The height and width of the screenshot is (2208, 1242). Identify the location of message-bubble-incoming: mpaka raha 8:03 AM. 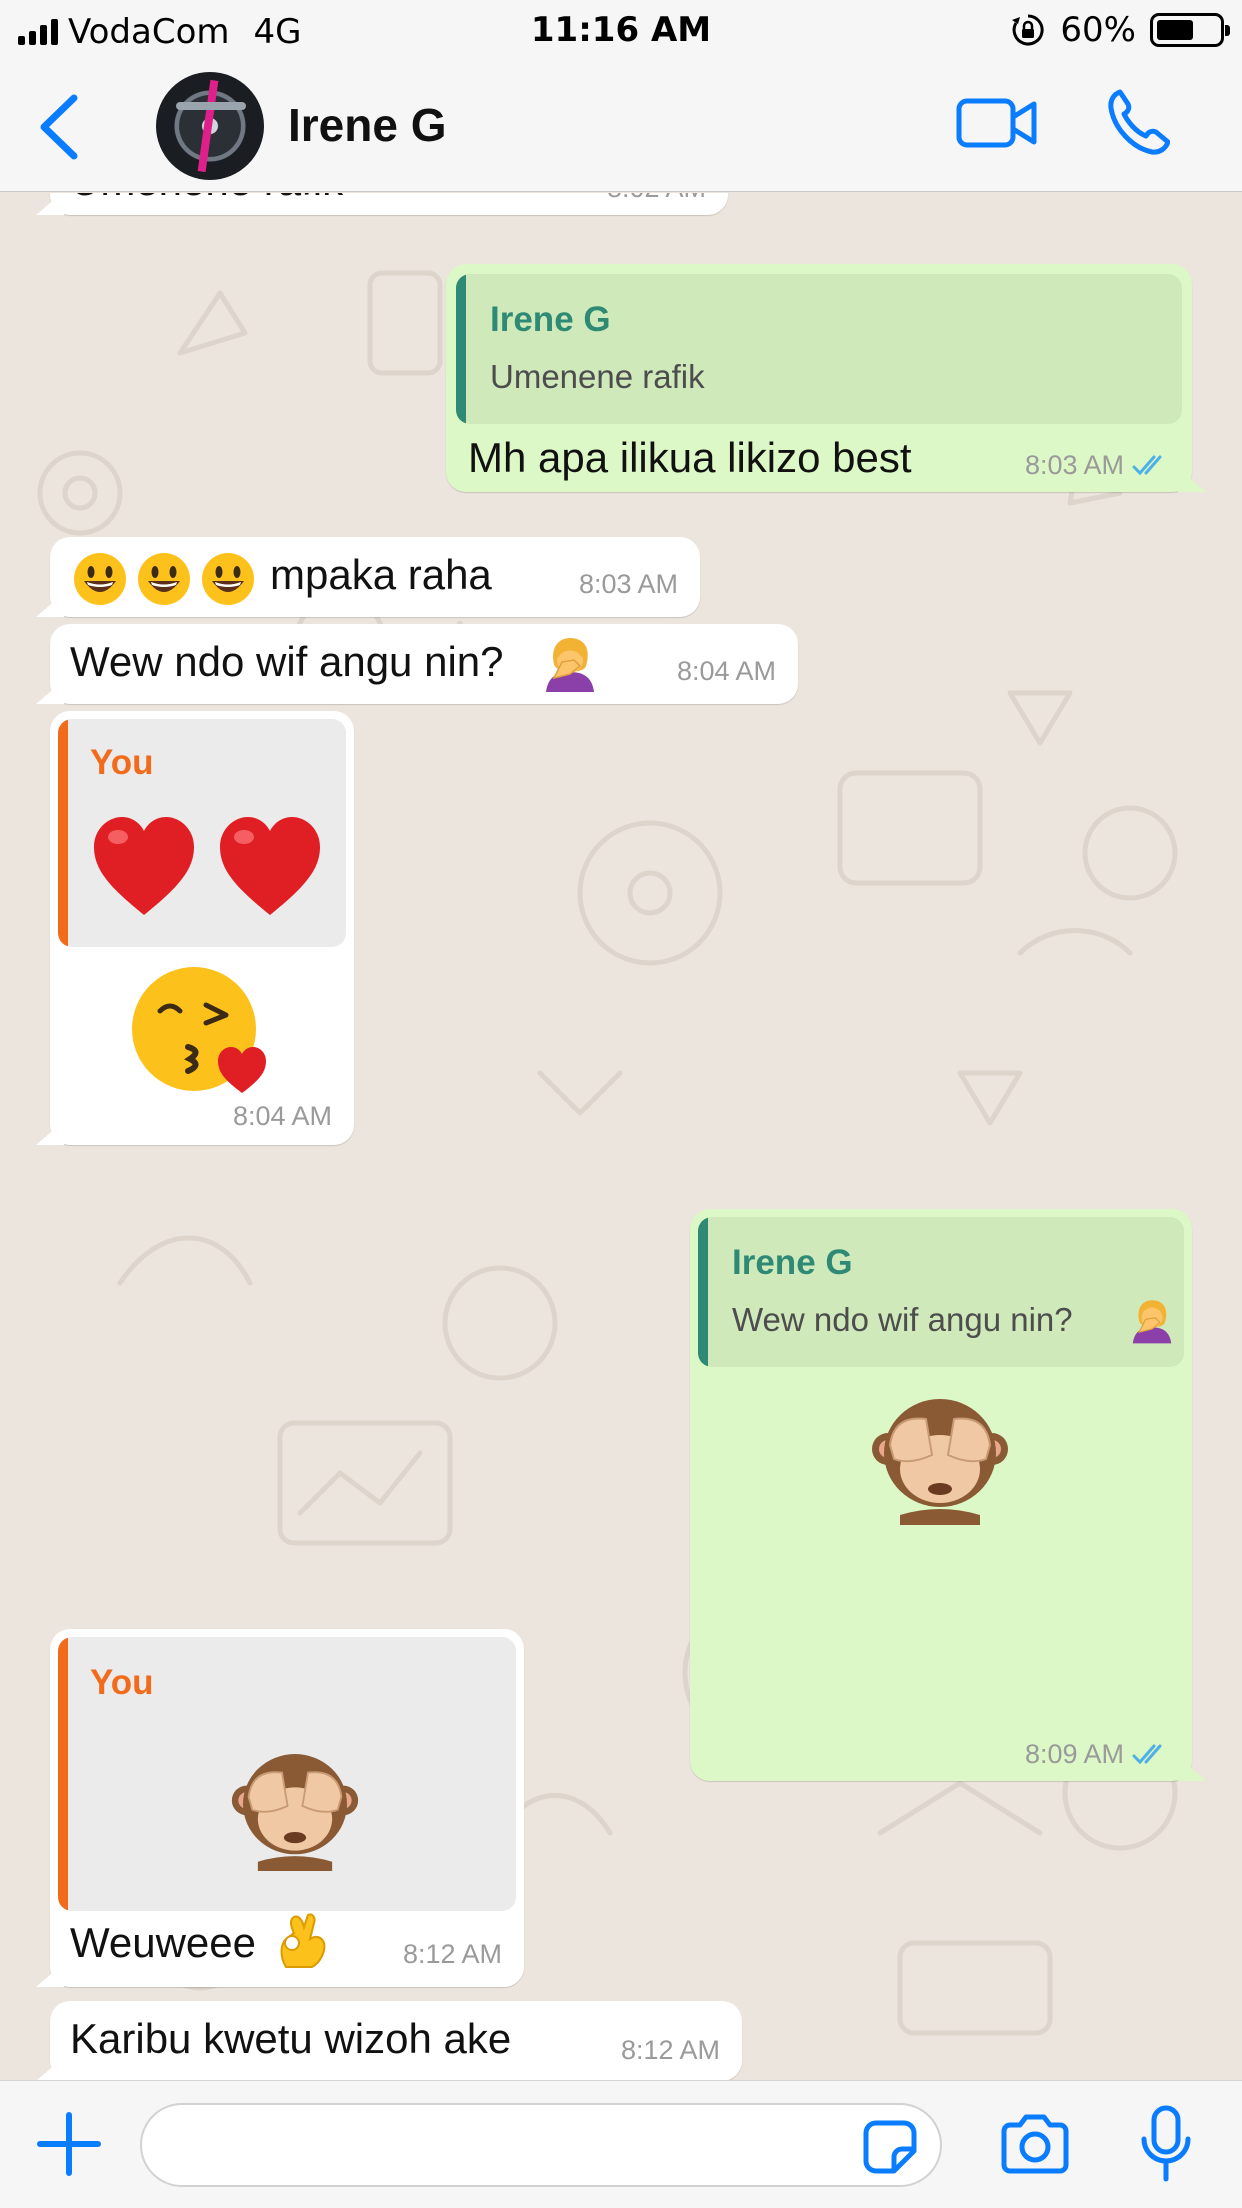
(375, 577).